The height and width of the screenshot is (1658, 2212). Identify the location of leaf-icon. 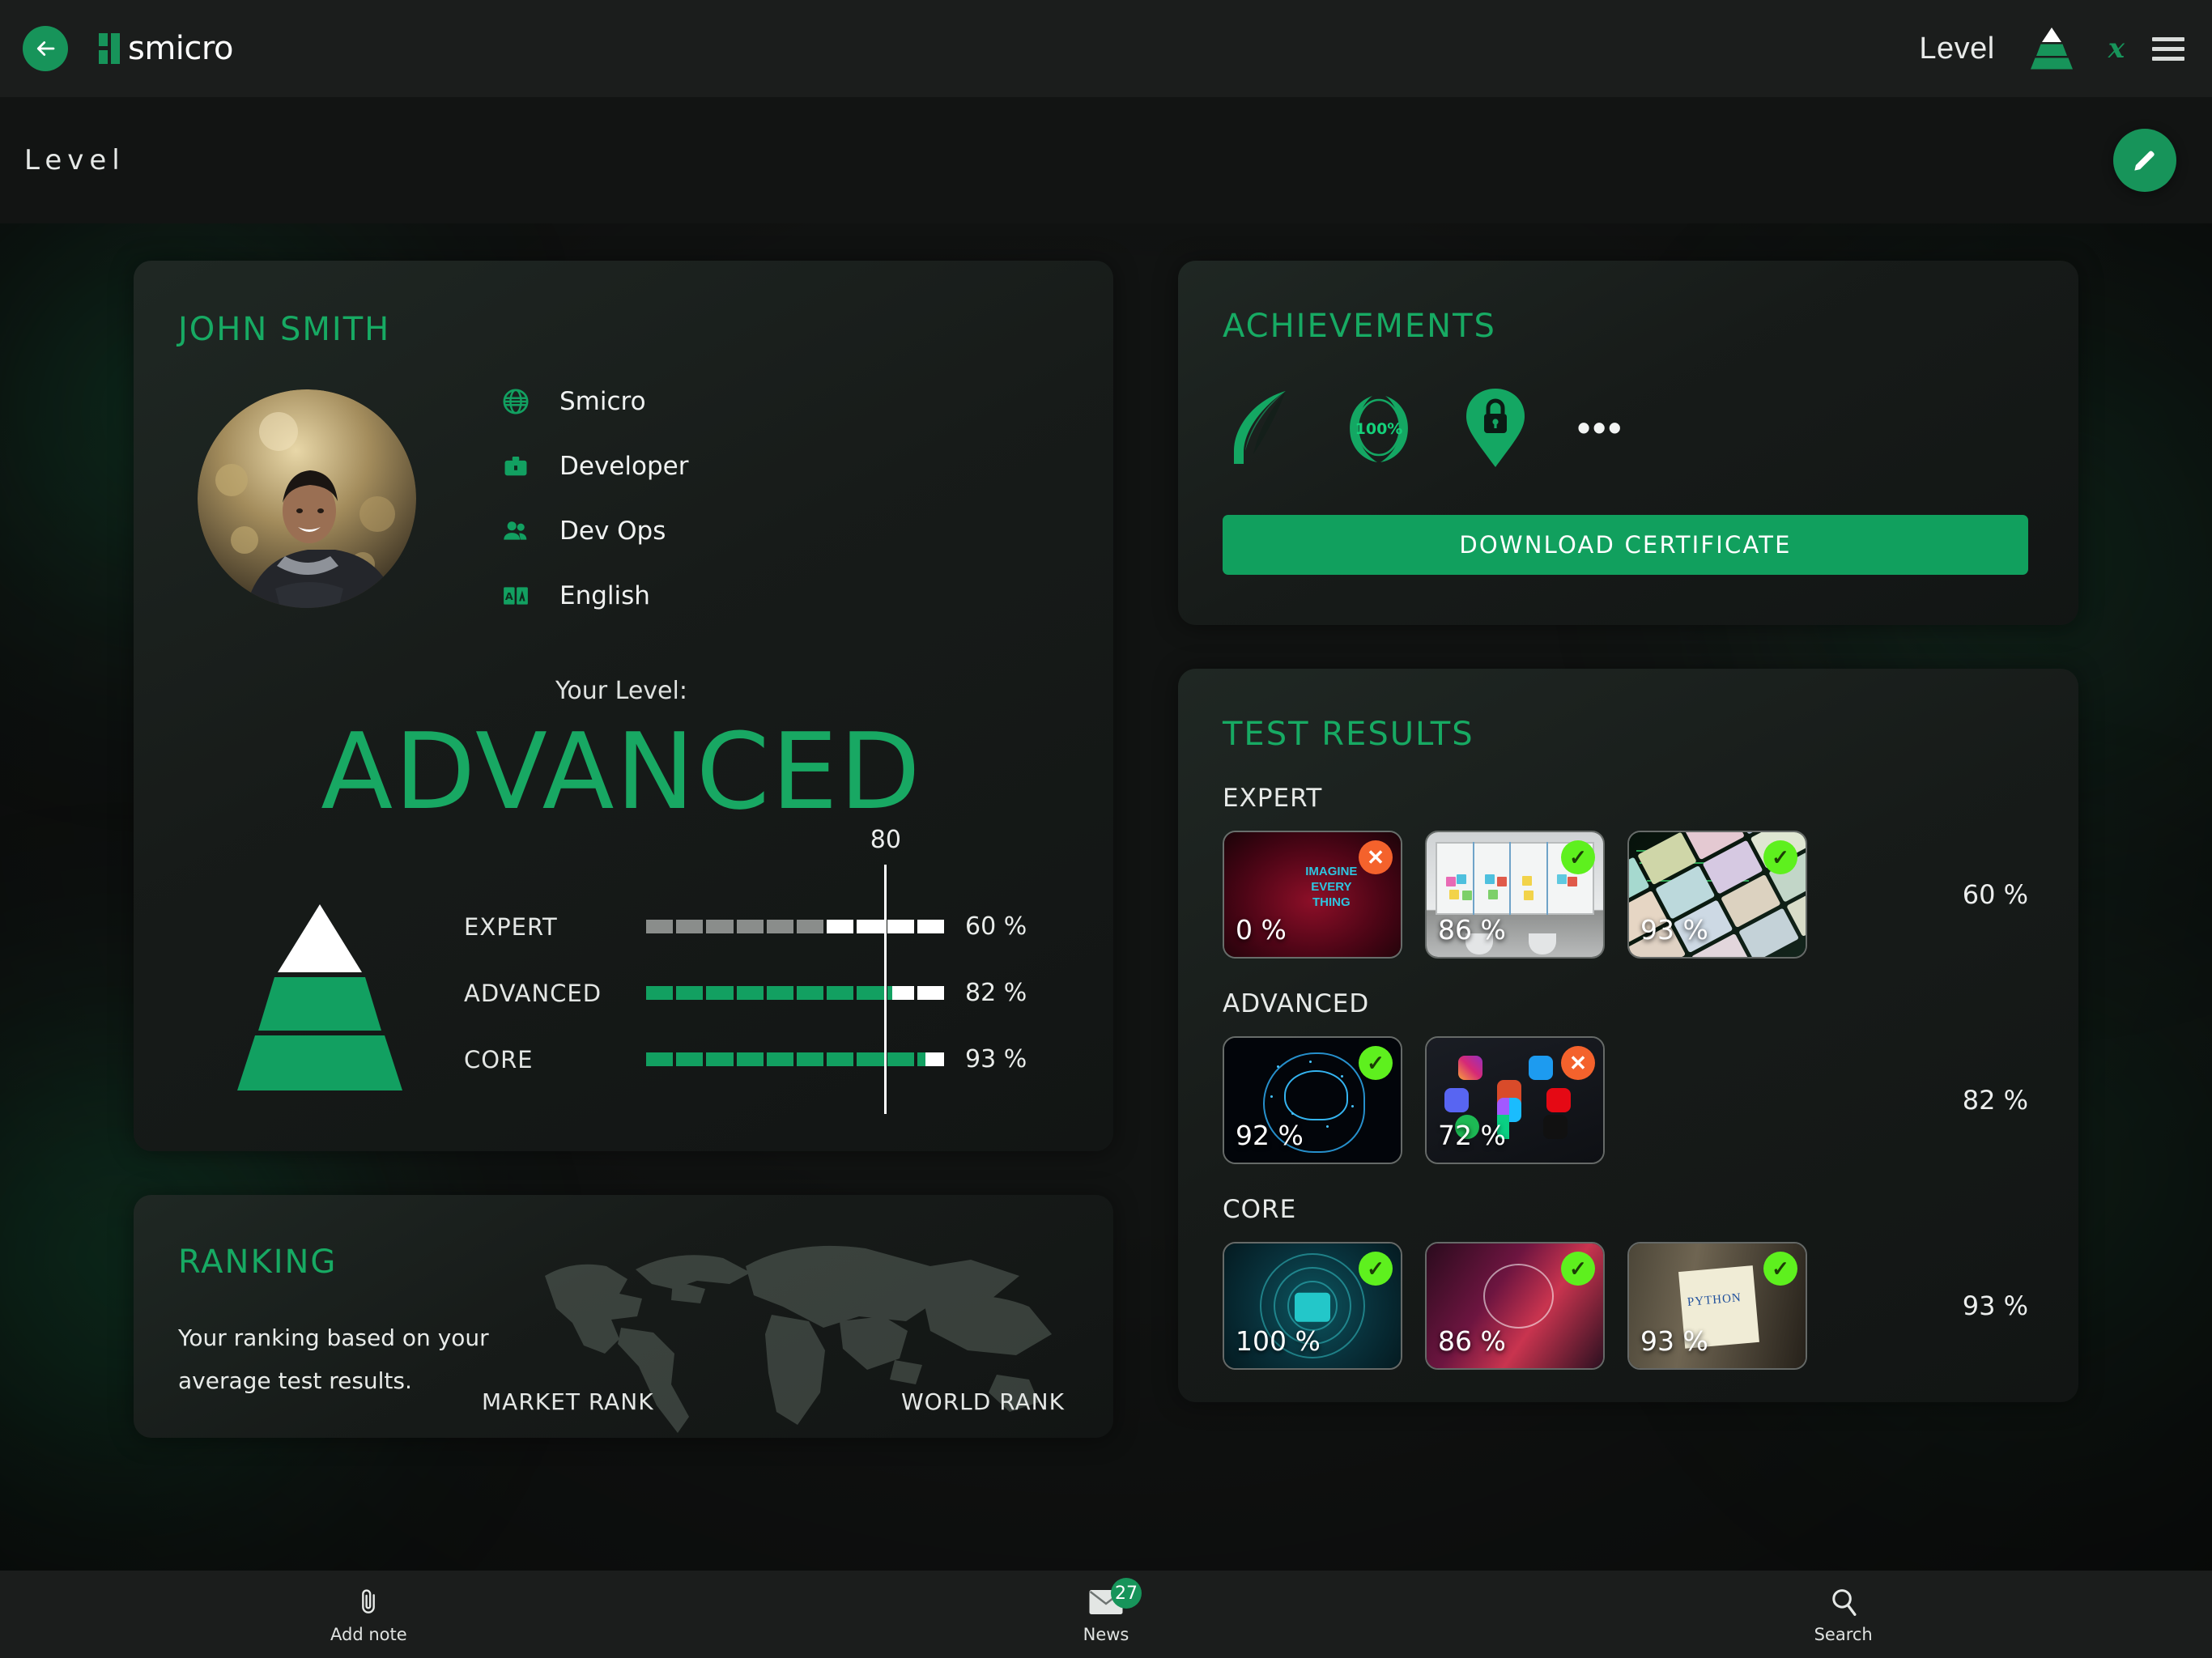
(1263, 427).